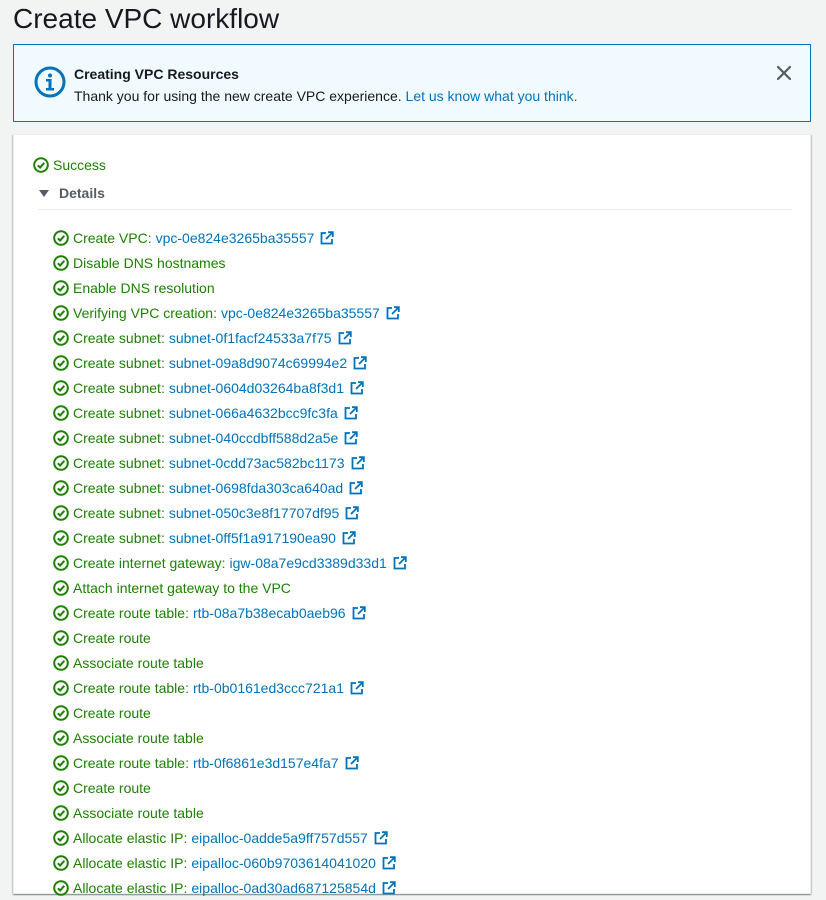 Image resolution: width=826 pixels, height=900 pixels. What do you see at coordinates (256, 388) in the screenshot?
I see `resource-id-link: subnet-0604d03264ba8f3d1` at bounding box center [256, 388].